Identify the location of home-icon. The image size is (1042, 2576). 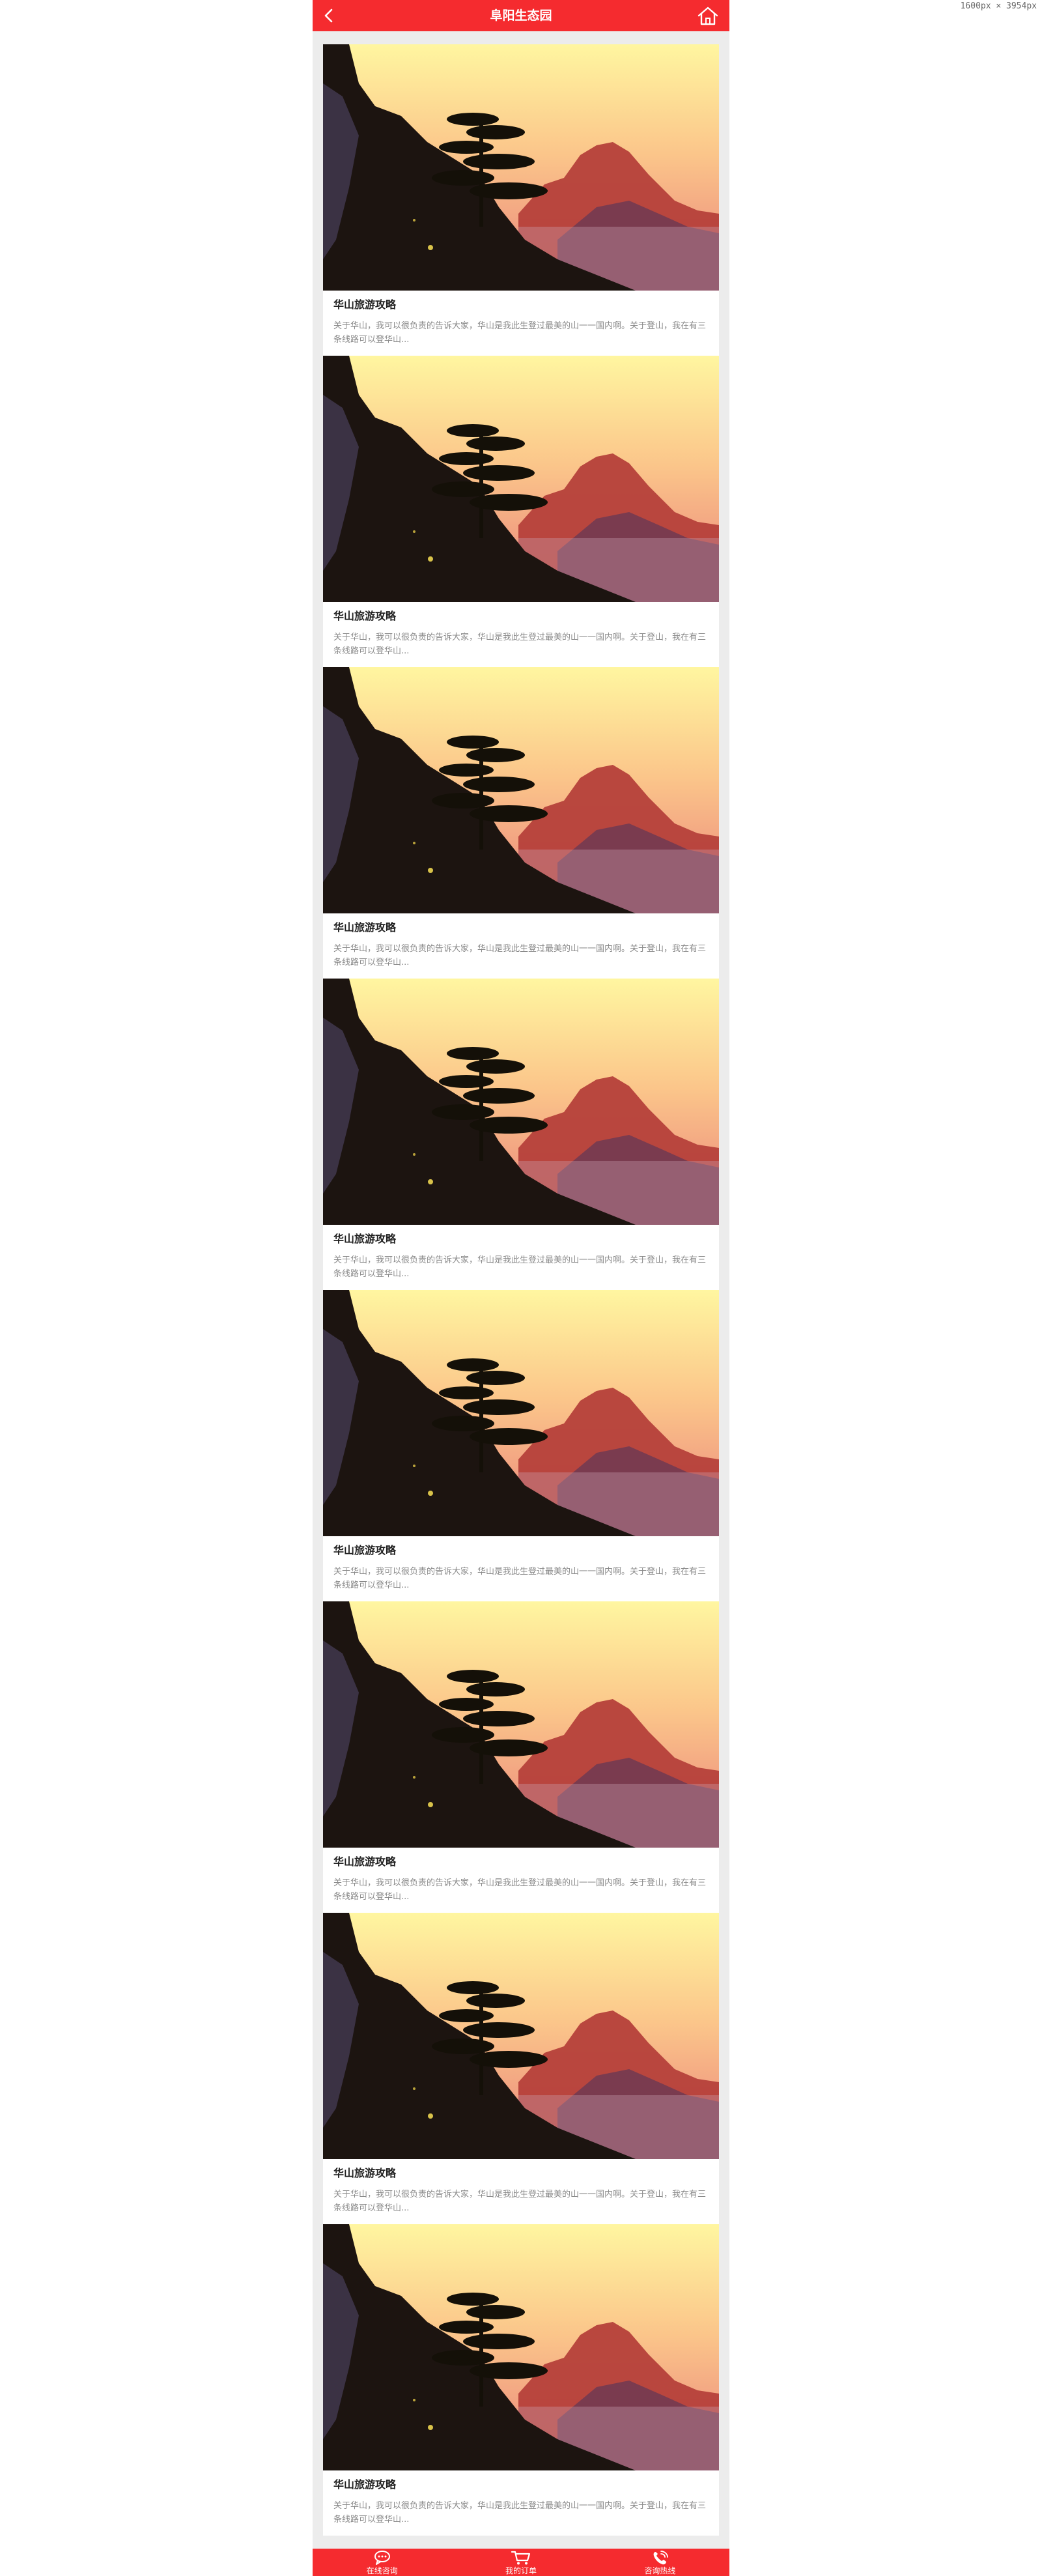
(707, 16).